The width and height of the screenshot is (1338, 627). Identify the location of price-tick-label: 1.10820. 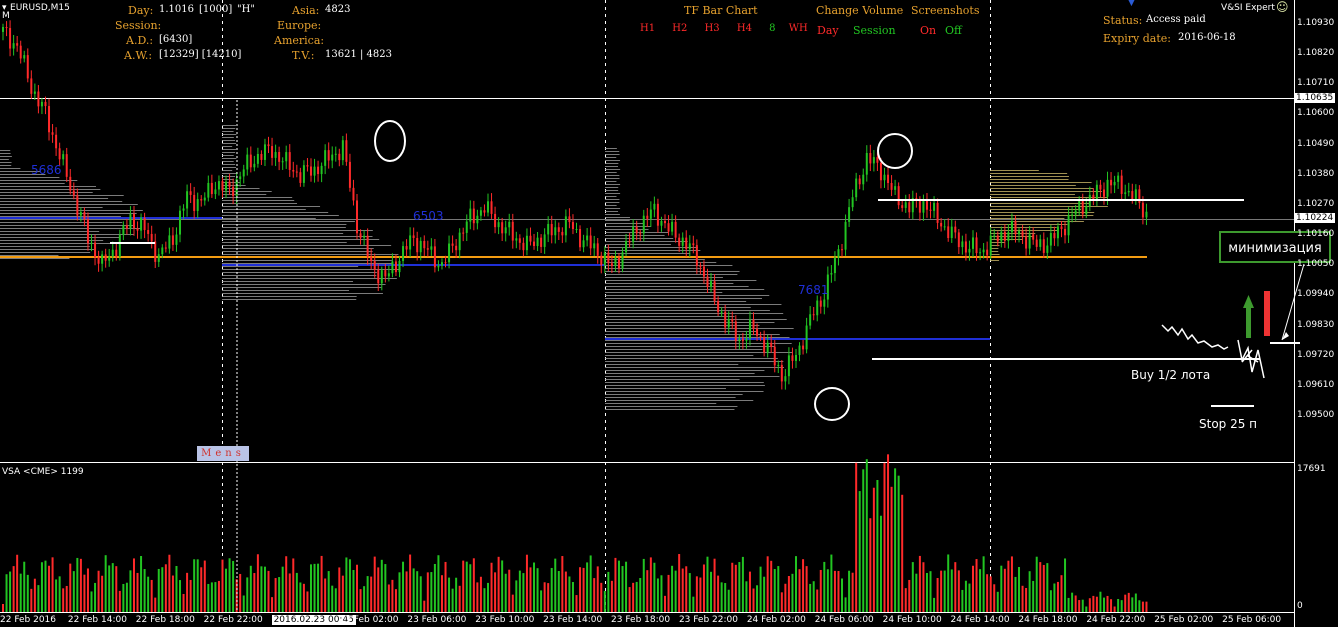
(1316, 52).